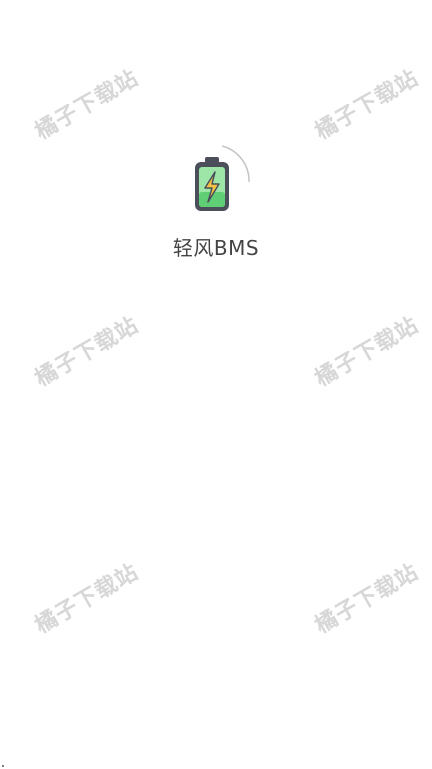 The image size is (432, 769). What do you see at coordinates (216, 248) in the screenshot?
I see `app-name: 轻风BMS` at bounding box center [216, 248].